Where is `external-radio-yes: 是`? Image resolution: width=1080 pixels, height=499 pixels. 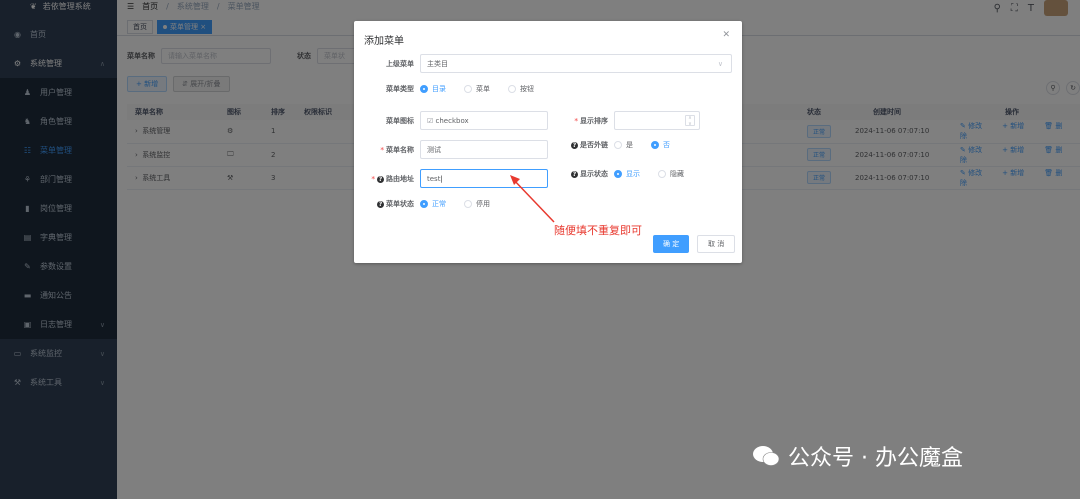
external-radio-yes: 是 is located at coordinates (623, 145).